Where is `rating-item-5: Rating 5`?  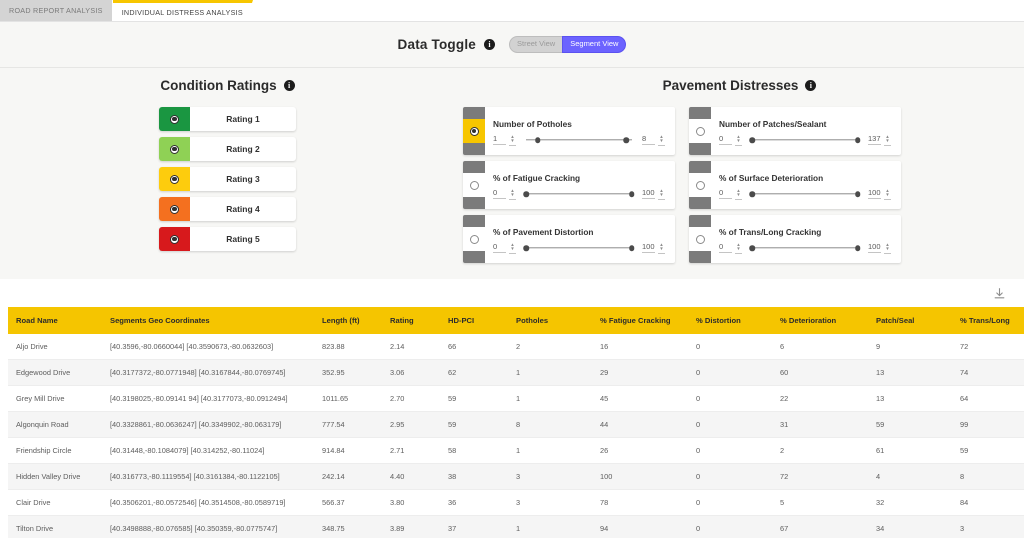
rating-item-5: Rating 5 is located at coordinates (227, 239).